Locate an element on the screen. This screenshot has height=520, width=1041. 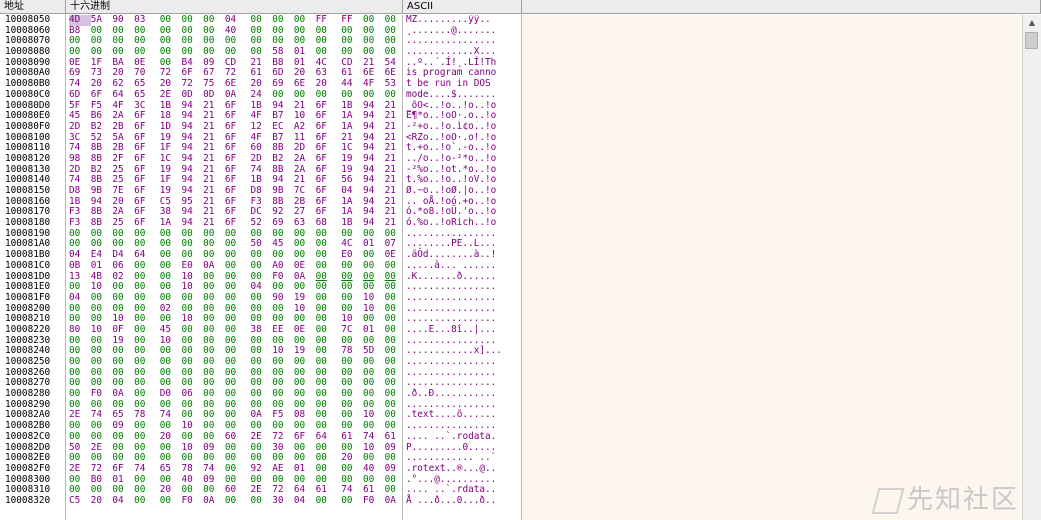
hex-row: 2E726F746578740092AE010000400900 is located at coordinates (234, 469).